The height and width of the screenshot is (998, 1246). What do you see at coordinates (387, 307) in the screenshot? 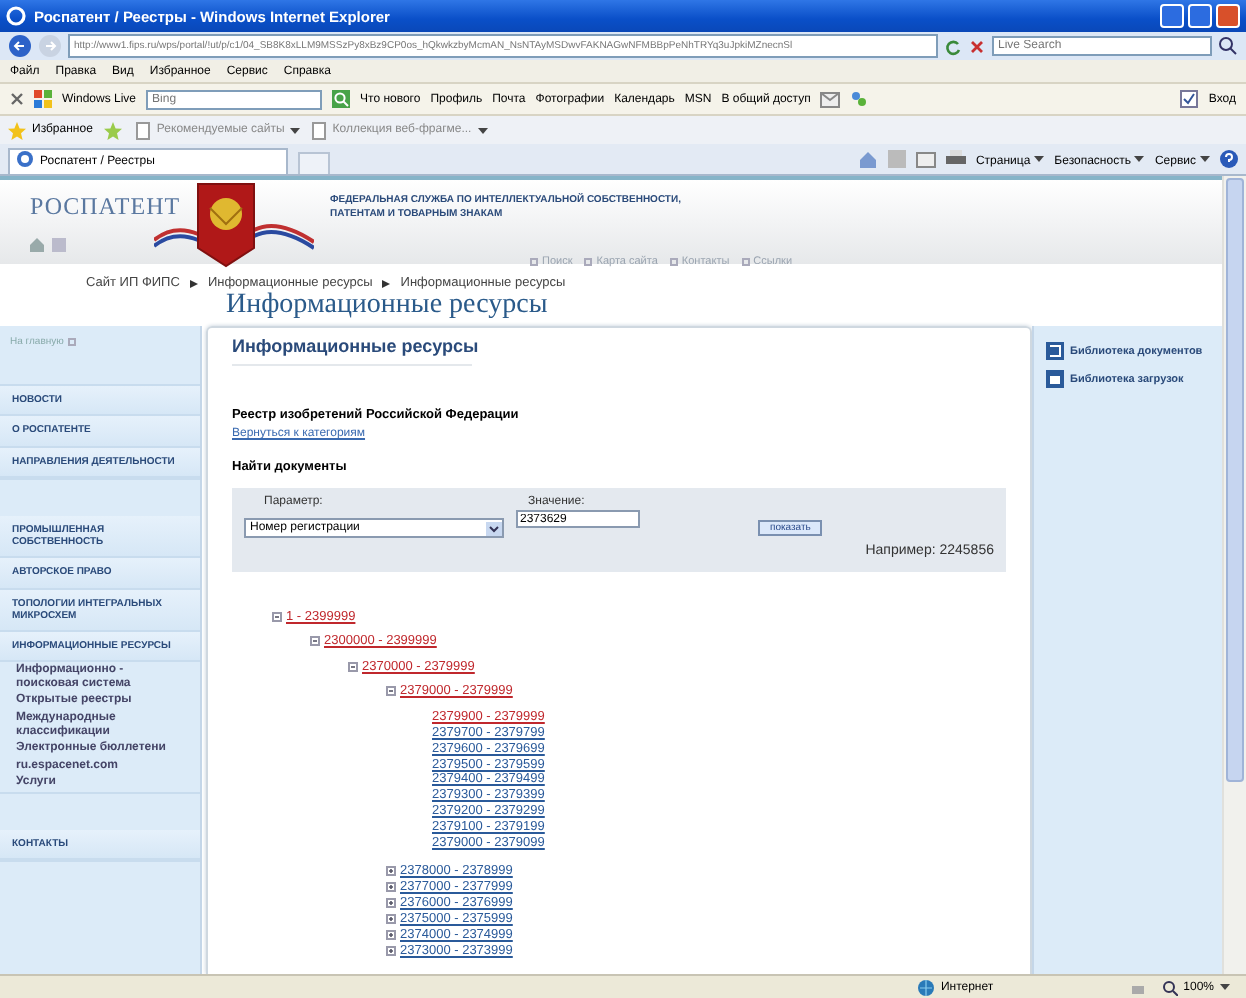
I see `page-title: Информационные ресурсы` at bounding box center [387, 307].